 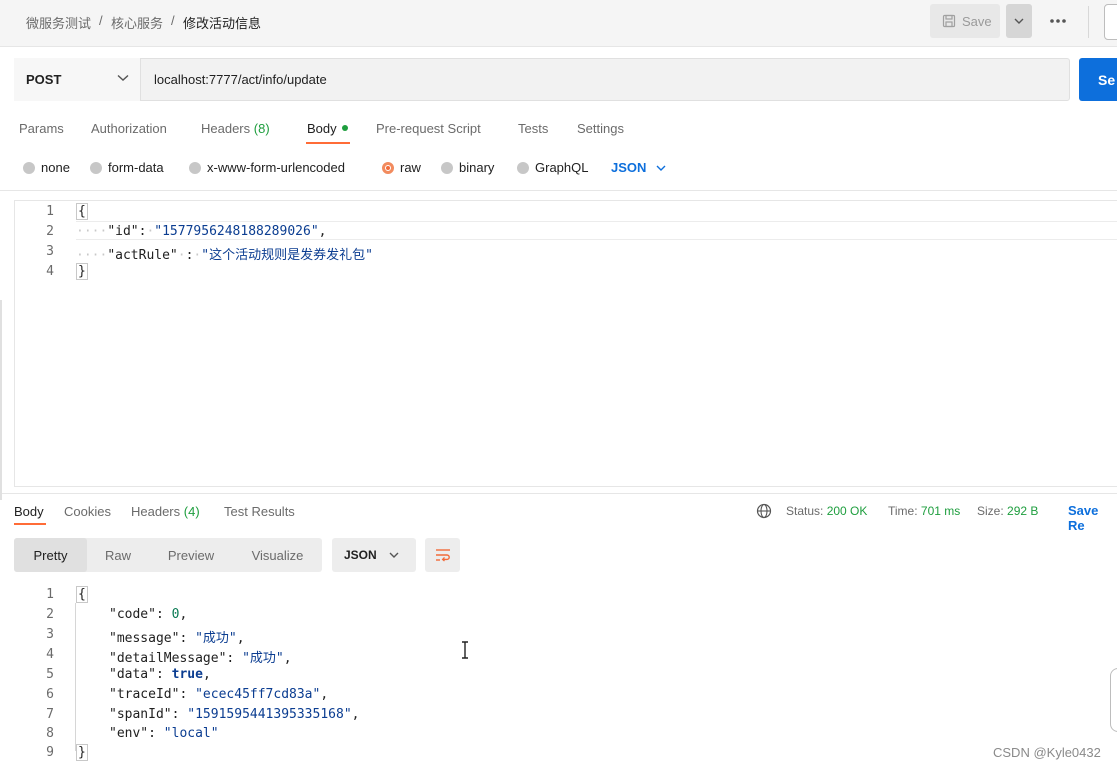 I want to click on globe-icon, so click(x=764, y=511).